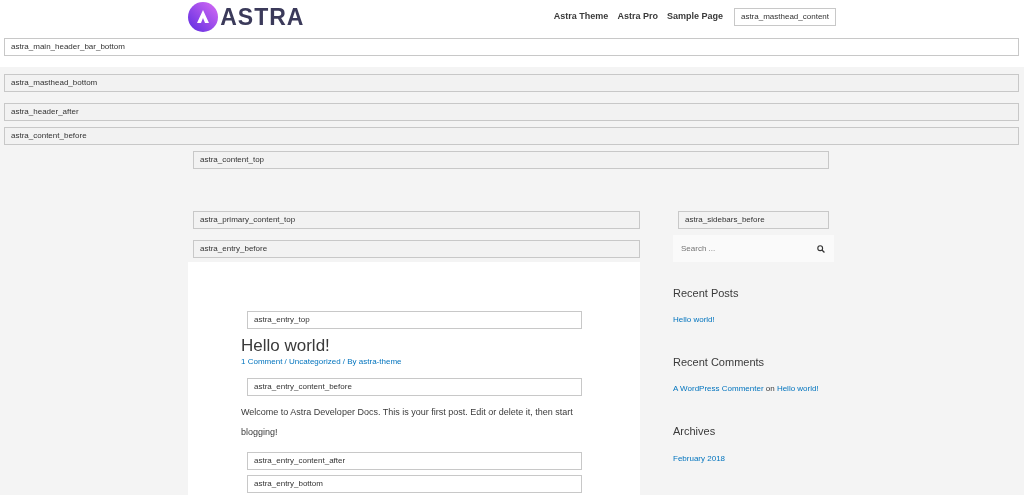 The width and height of the screenshot is (1024, 495). Describe the element at coordinates (246, 17) in the screenshot. I see `site-logo: ASTRA` at that location.